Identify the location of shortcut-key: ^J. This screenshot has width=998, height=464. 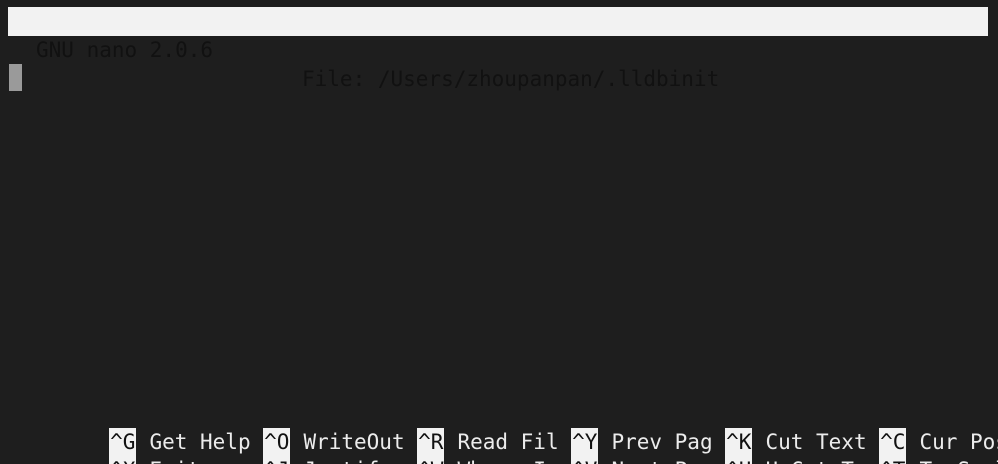
(277, 460).